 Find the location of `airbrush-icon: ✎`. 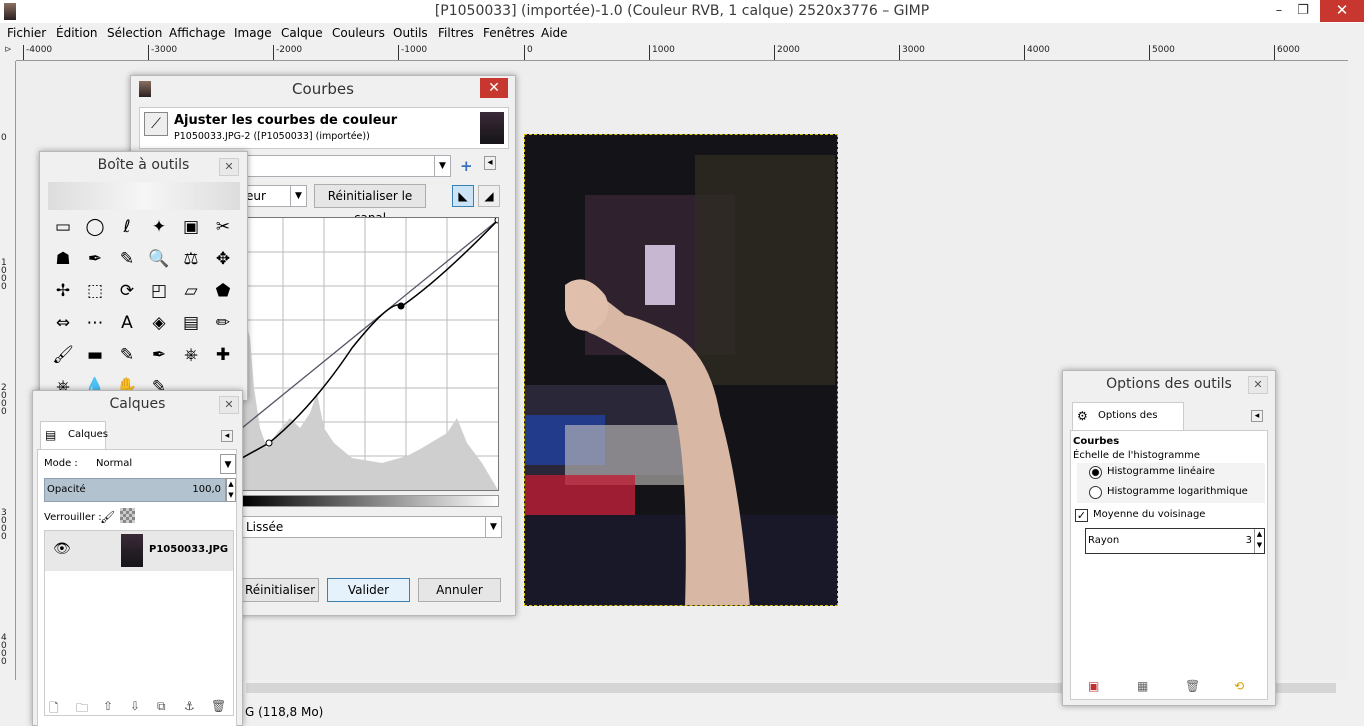

airbrush-icon: ✎ is located at coordinates (127, 355).